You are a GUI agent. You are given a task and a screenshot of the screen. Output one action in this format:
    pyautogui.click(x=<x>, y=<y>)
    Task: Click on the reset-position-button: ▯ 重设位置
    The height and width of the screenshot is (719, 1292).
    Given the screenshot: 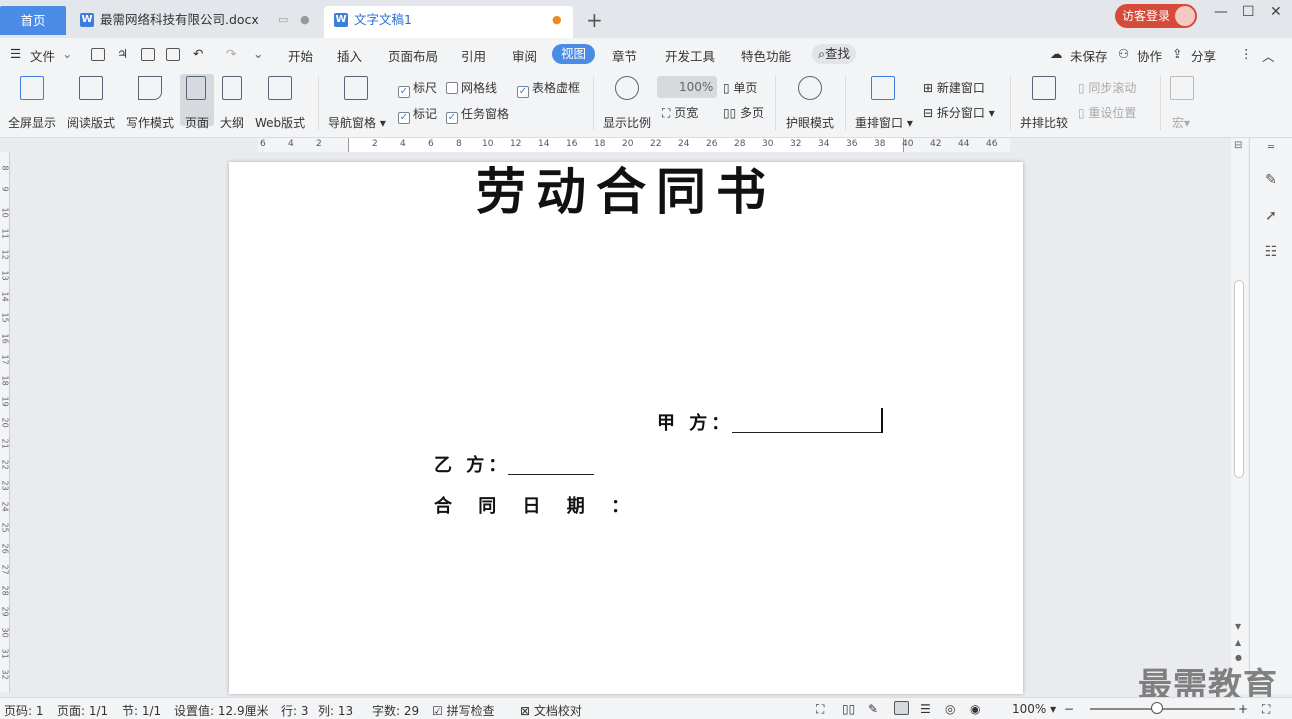 What is the action you would take?
    pyautogui.click(x=1107, y=112)
    